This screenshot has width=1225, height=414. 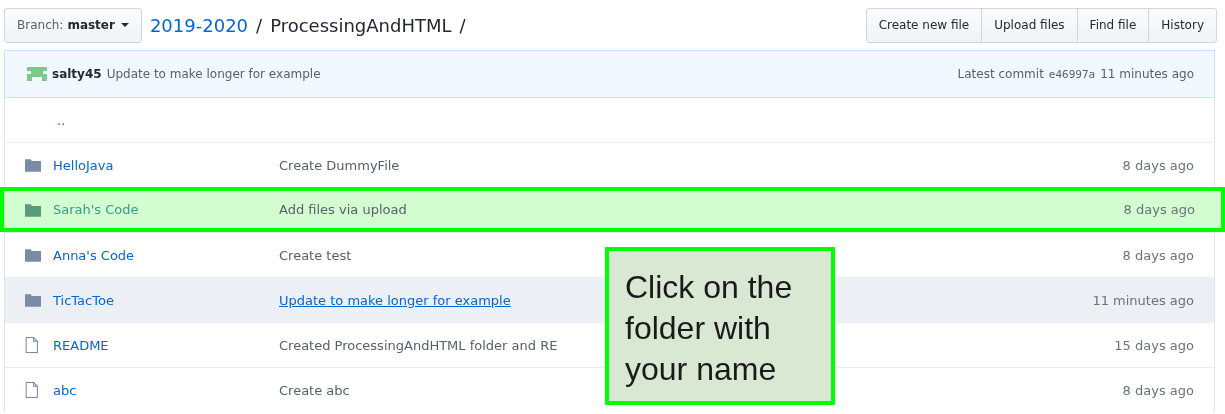 I want to click on toolbar-button: History, so click(x=1182, y=25).